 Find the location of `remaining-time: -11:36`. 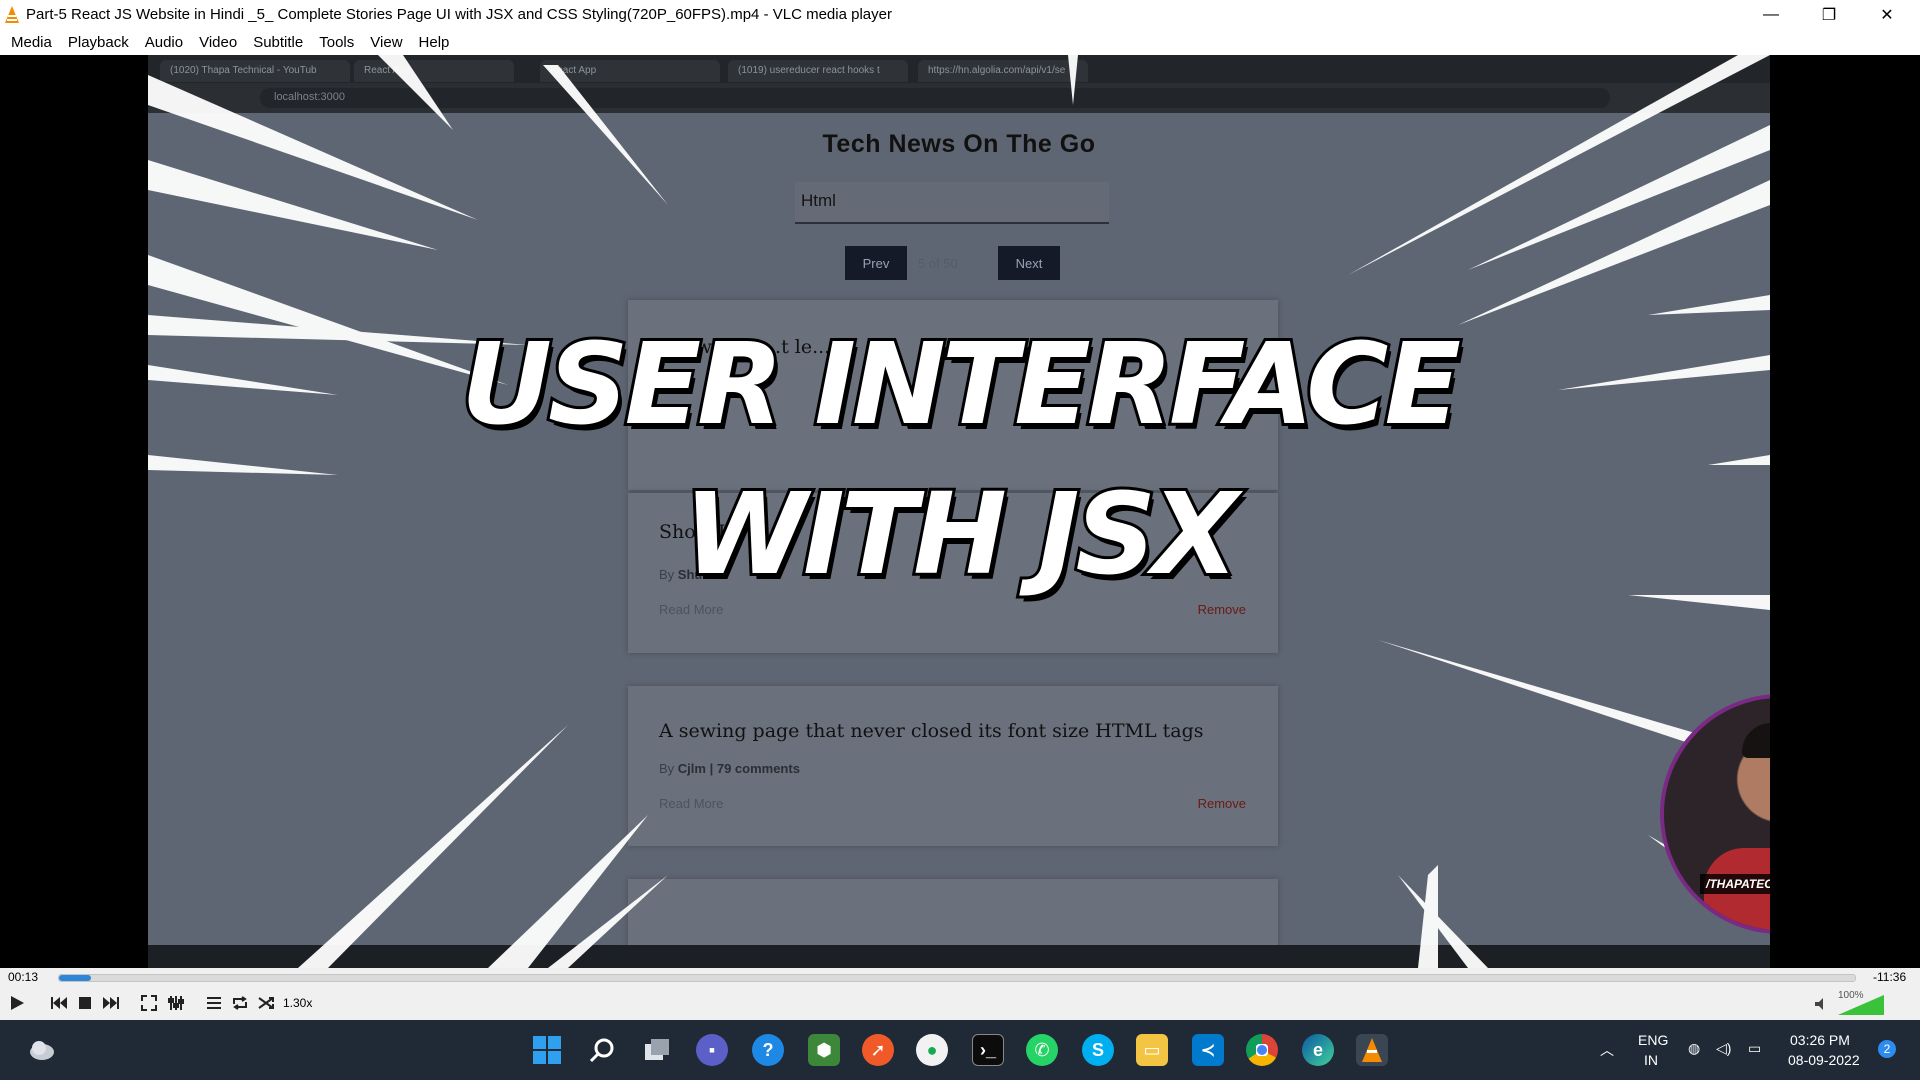

remaining-time: -11:36 is located at coordinates (1890, 977).